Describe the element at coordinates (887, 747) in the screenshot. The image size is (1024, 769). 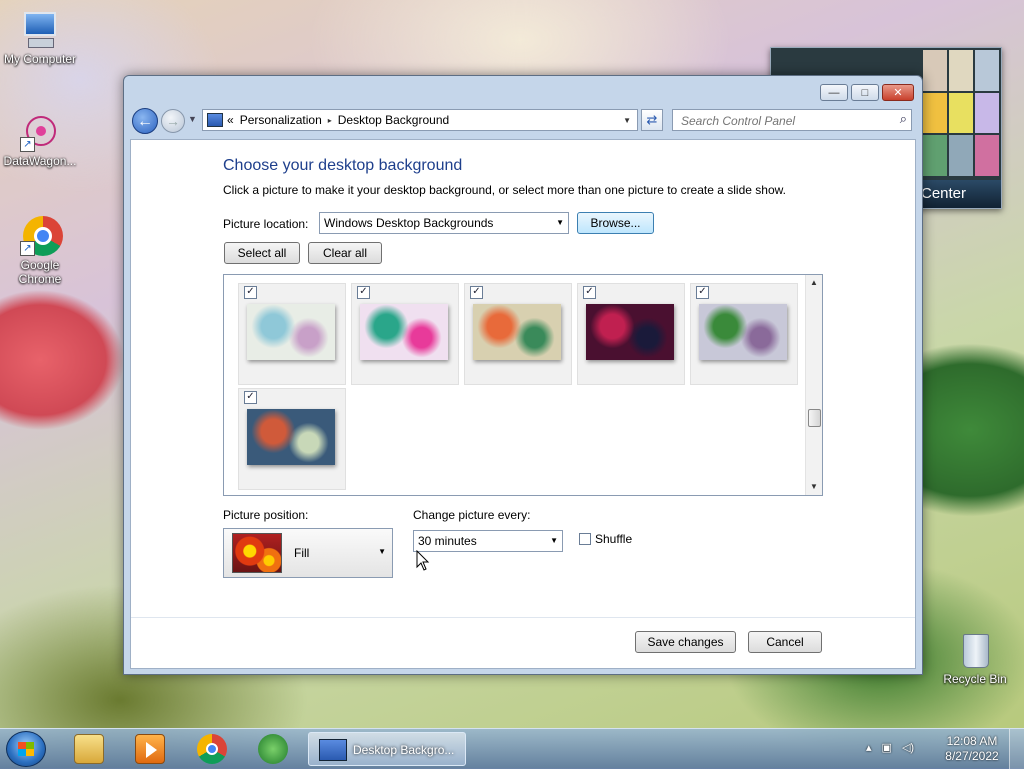
I see `network-icon: ▣` at that location.